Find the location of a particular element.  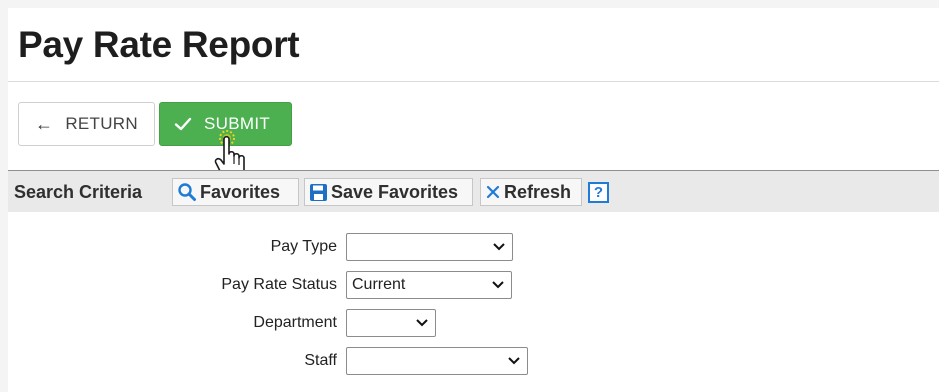

return-button: ← RETURN is located at coordinates (86, 124).